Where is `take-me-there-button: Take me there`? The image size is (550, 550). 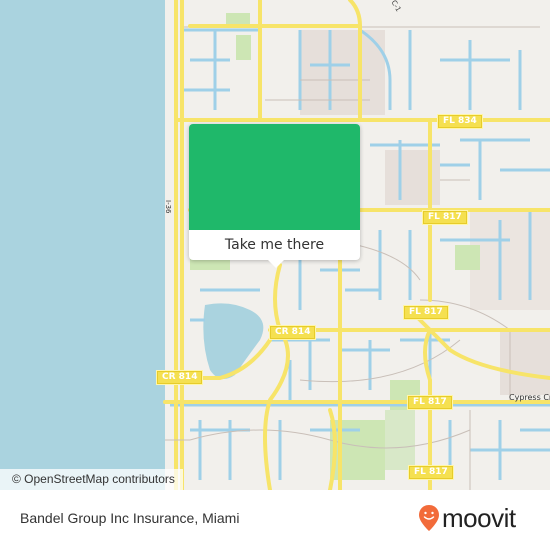 take-me-there-button: Take me there is located at coordinates (274, 245).